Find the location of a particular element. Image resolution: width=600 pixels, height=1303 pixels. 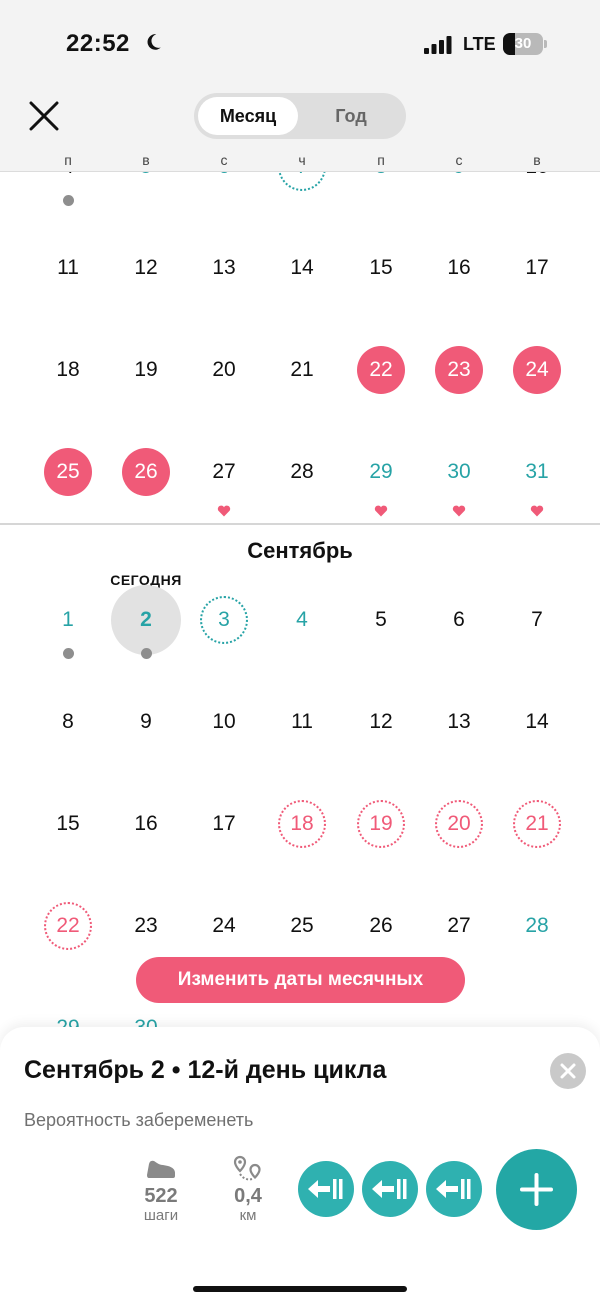

tab-year: Год is located at coordinates (351, 116).